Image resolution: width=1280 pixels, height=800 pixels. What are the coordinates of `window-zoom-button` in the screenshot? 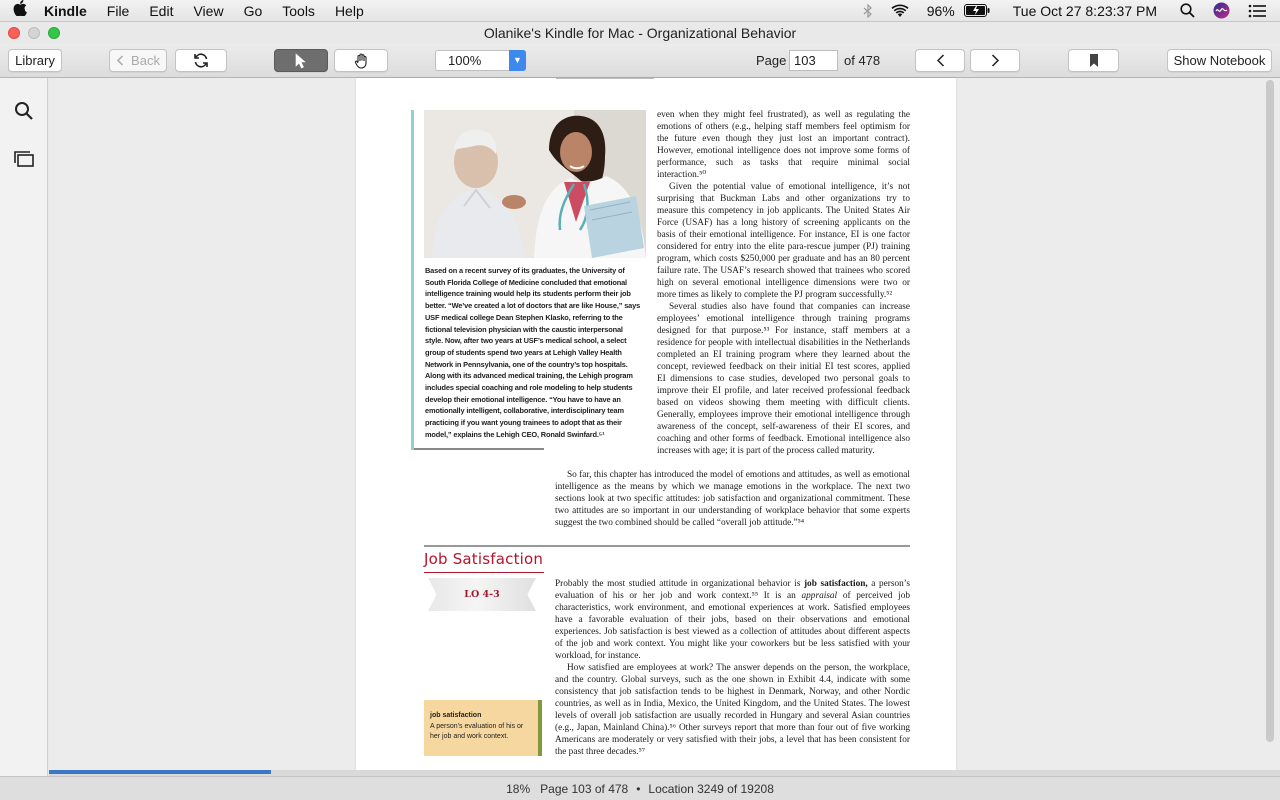 It's located at (54, 33).